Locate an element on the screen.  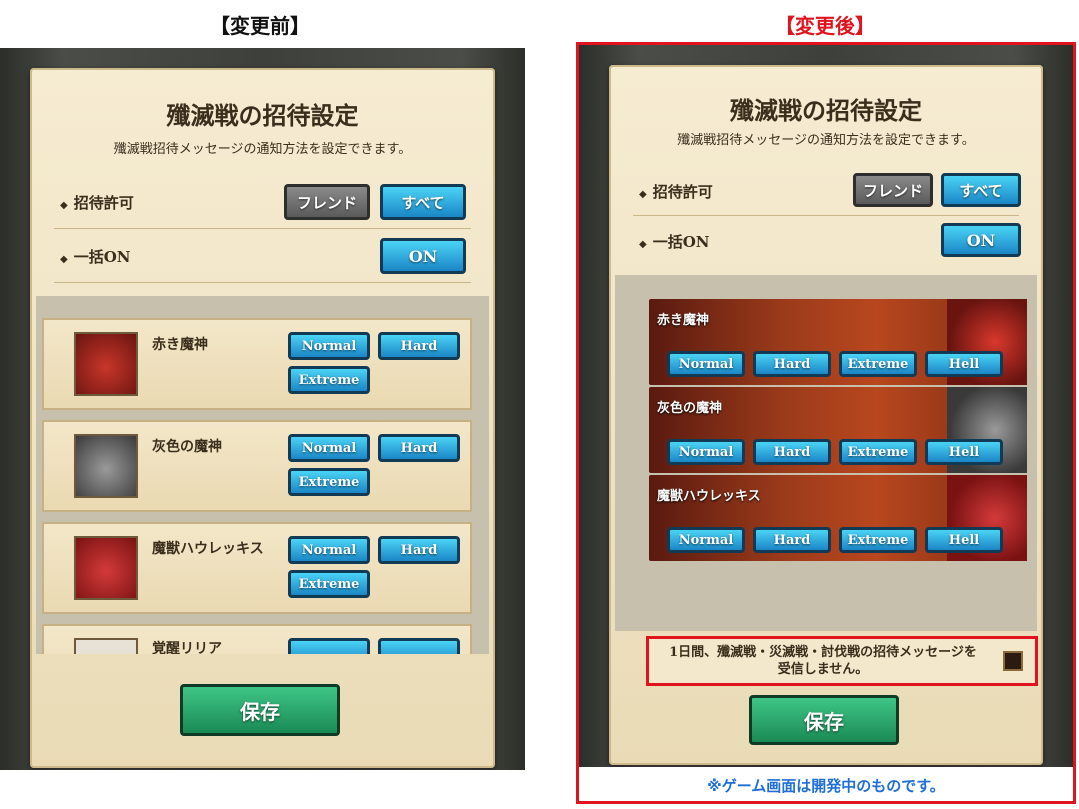
boss-banner: 灰色の魔神 Normal Hard Extreme Hell is located at coordinates (838, 430).